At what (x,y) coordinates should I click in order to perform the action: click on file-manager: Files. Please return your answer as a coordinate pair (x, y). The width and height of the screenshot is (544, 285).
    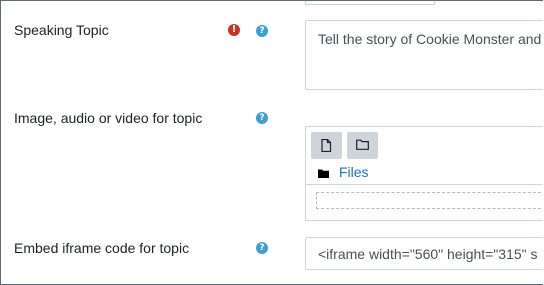
    Looking at the image, I should click on (424, 173).